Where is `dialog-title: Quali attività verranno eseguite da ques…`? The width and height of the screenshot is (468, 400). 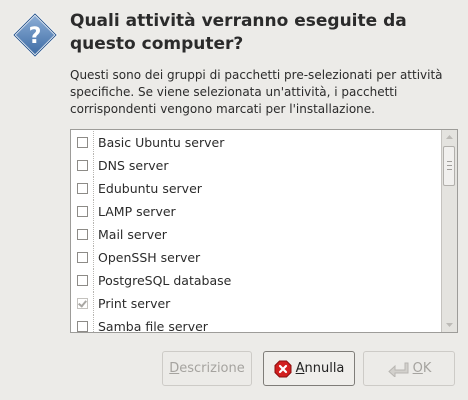 dialog-title: Quali attività verranno eseguite da ques… is located at coordinates (238, 32).